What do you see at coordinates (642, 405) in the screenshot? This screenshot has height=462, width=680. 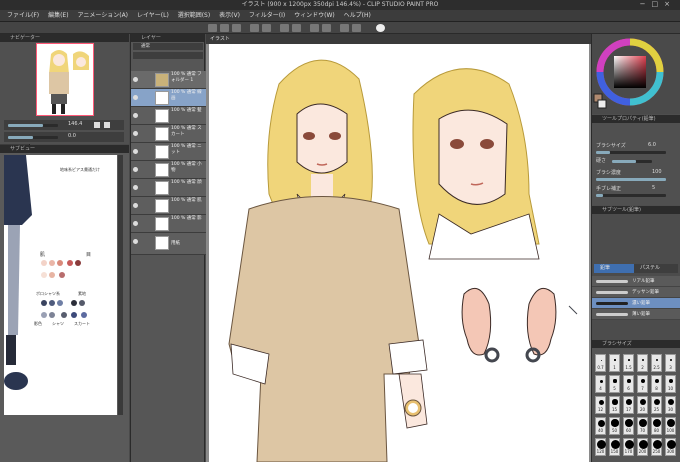 I see `brush-size-preset: 20` at bounding box center [642, 405].